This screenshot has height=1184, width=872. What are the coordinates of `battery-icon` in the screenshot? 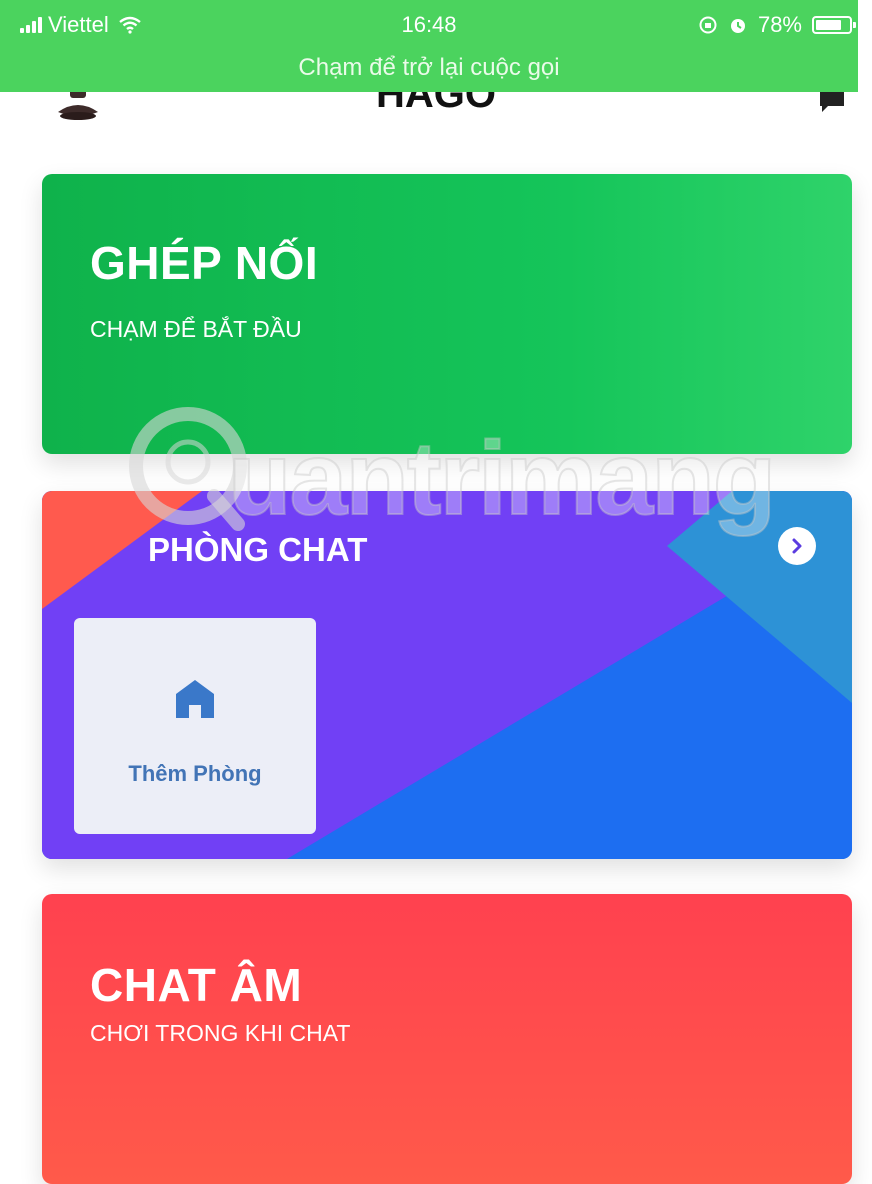 It's located at (834, 25).